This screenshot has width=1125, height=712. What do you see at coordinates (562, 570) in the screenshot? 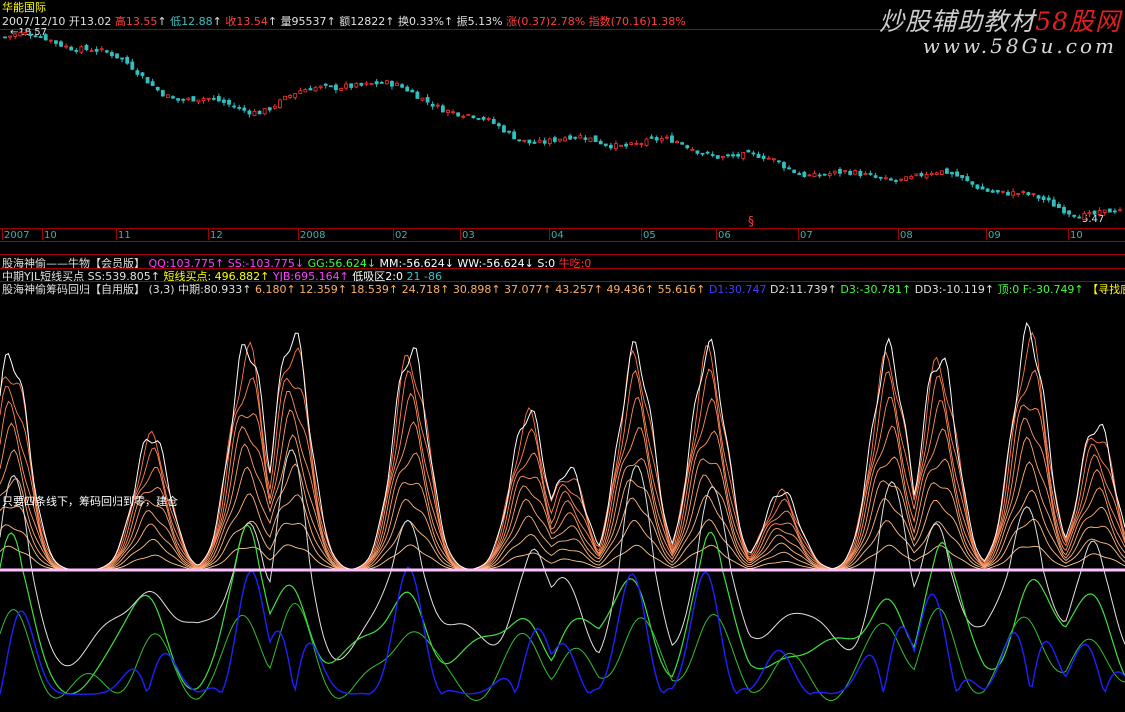
I see `zero-baseline` at bounding box center [562, 570].